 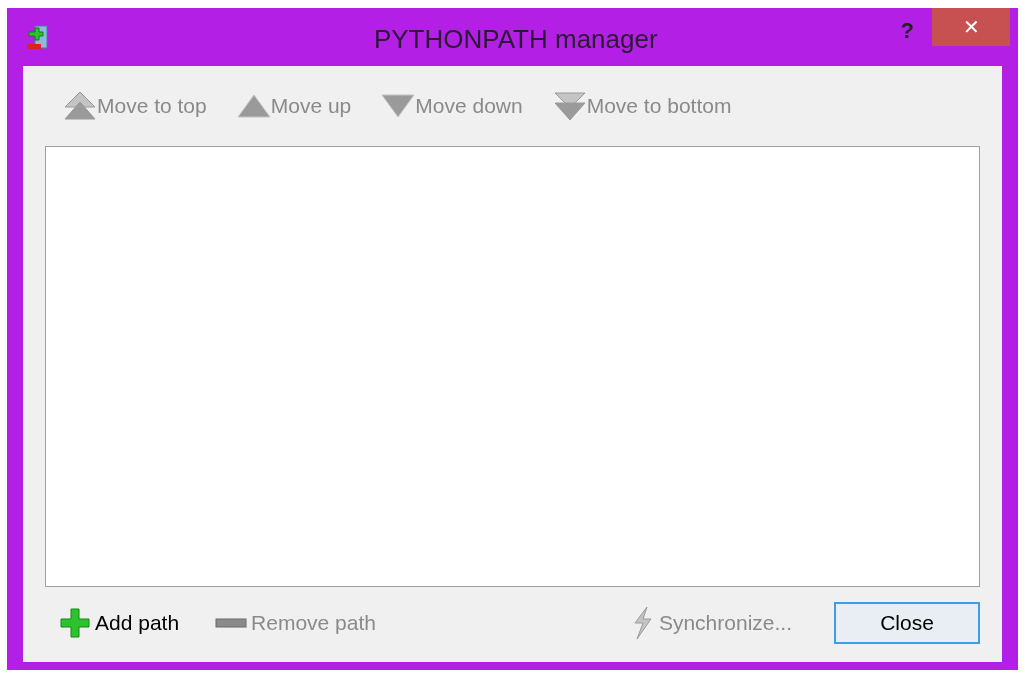 What do you see at coordinates (119, 623) in the screenshot?
I see `add-path-button: Add path` at bounding box center [119, 623].